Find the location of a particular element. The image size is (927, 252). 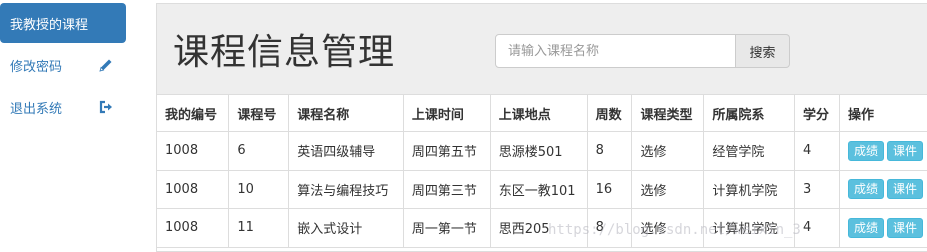

search-input is located at coordinates (615, 51).